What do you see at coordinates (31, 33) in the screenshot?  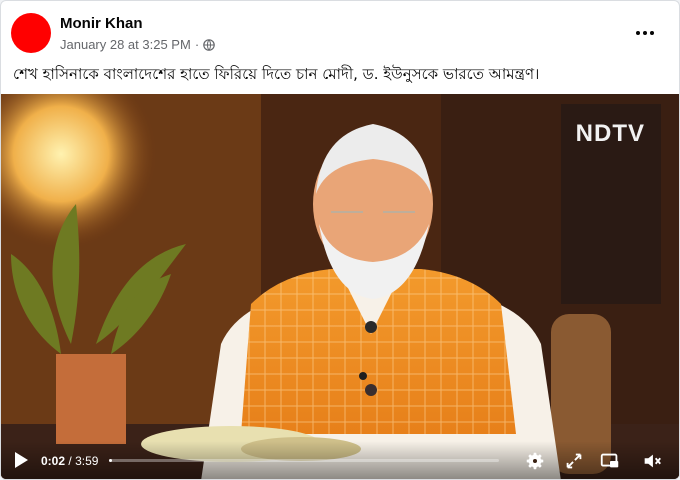 I see `avatar` at bounding box center [31, 33].